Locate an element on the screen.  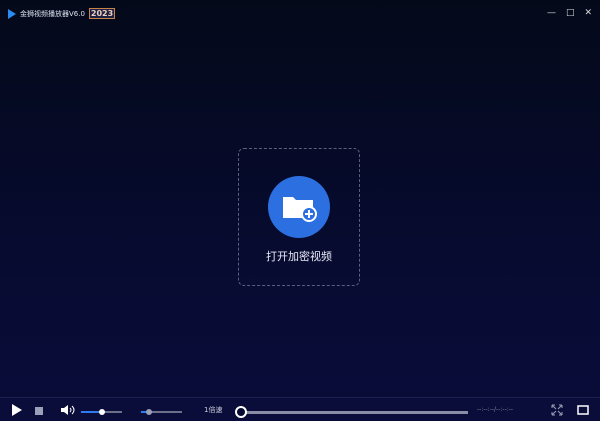
loop-button is located at coordinates (583, 410).